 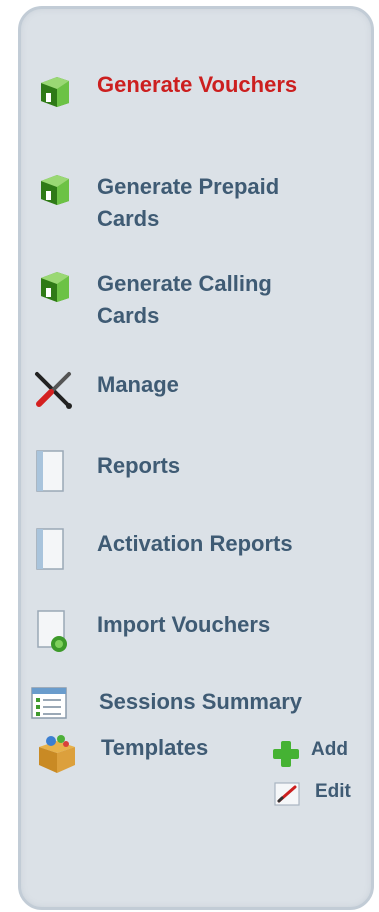 I want to click on menu-item-label-line-1: Generate Prepaid, so click(x=188, y=186).